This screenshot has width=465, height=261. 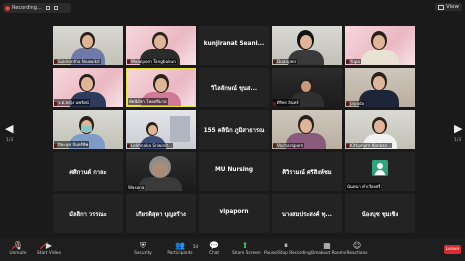 I want to click on participant-tile: Yupa, so click(x=380, y=45).